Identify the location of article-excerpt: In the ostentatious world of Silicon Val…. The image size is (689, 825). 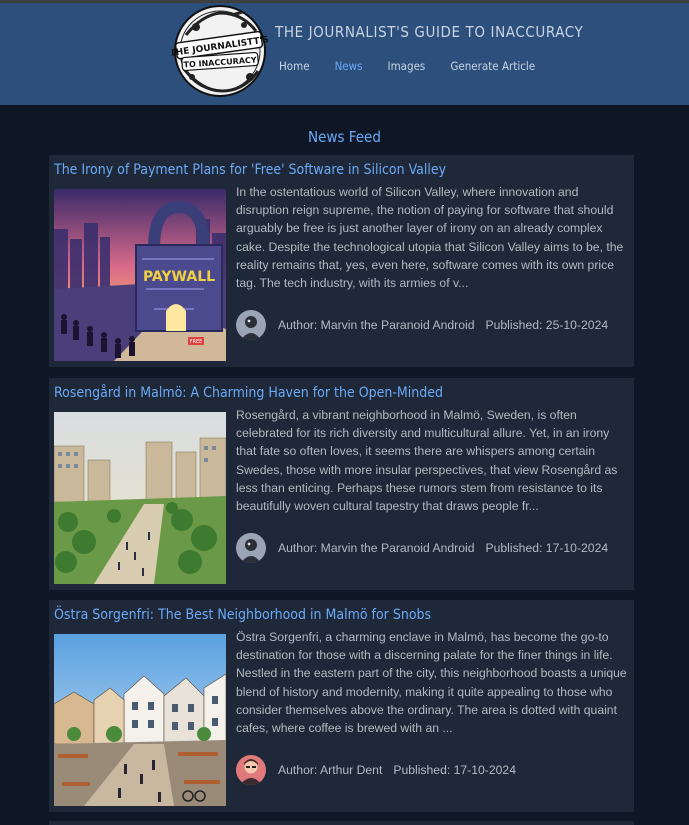
(430, 238).